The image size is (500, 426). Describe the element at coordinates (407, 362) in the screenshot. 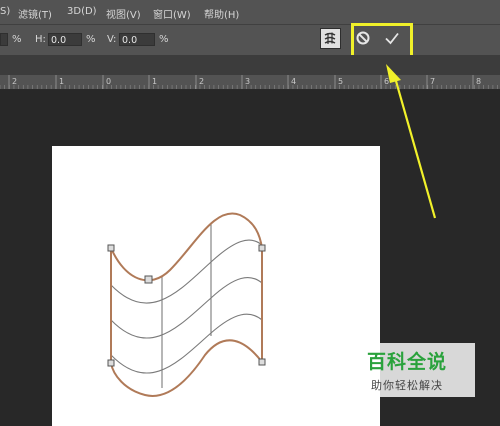

I see `watermark-title: 百科全说` at that location.